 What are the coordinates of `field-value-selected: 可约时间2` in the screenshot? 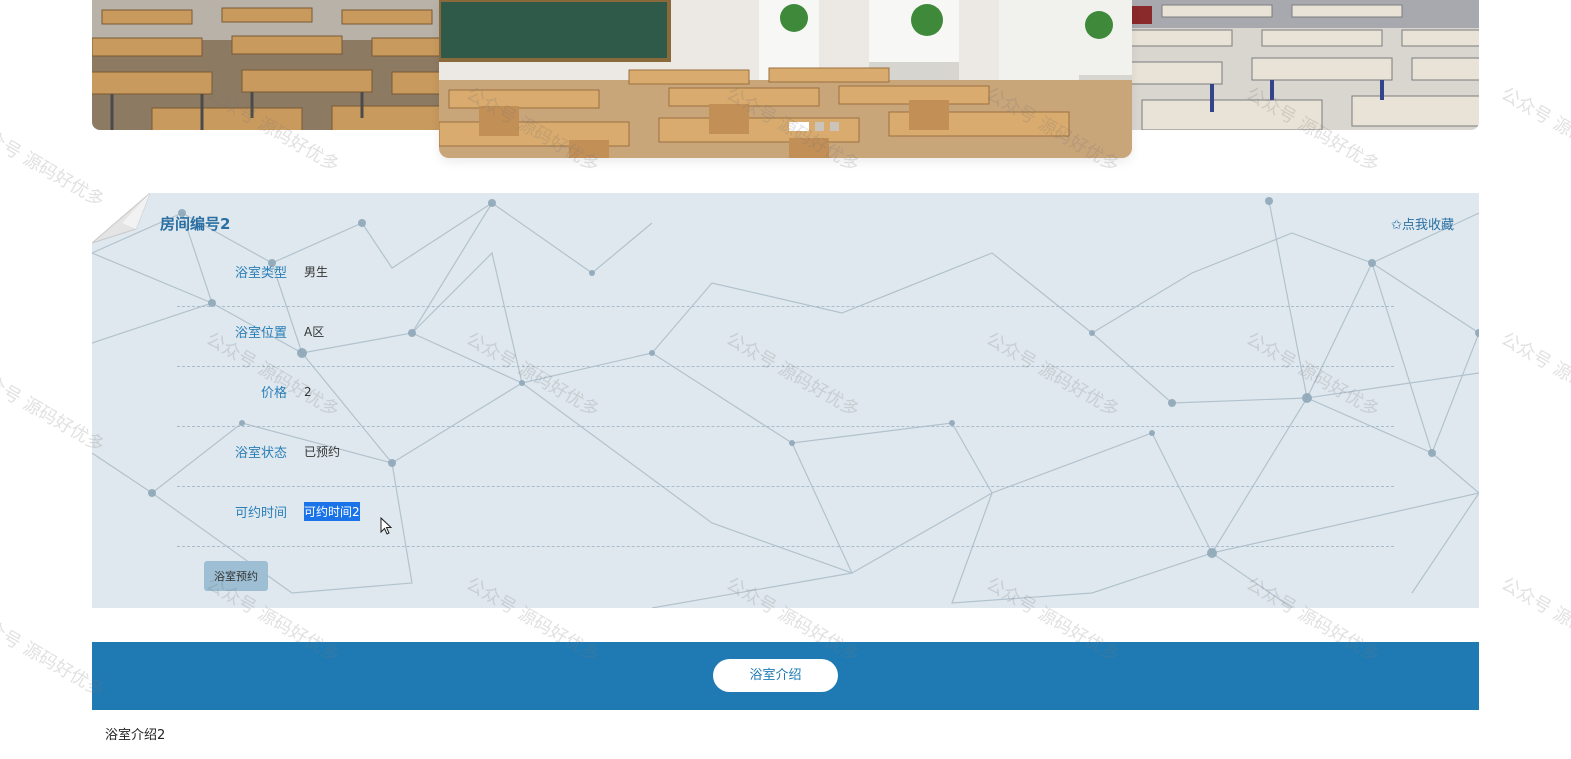 It's located at (332, 511).